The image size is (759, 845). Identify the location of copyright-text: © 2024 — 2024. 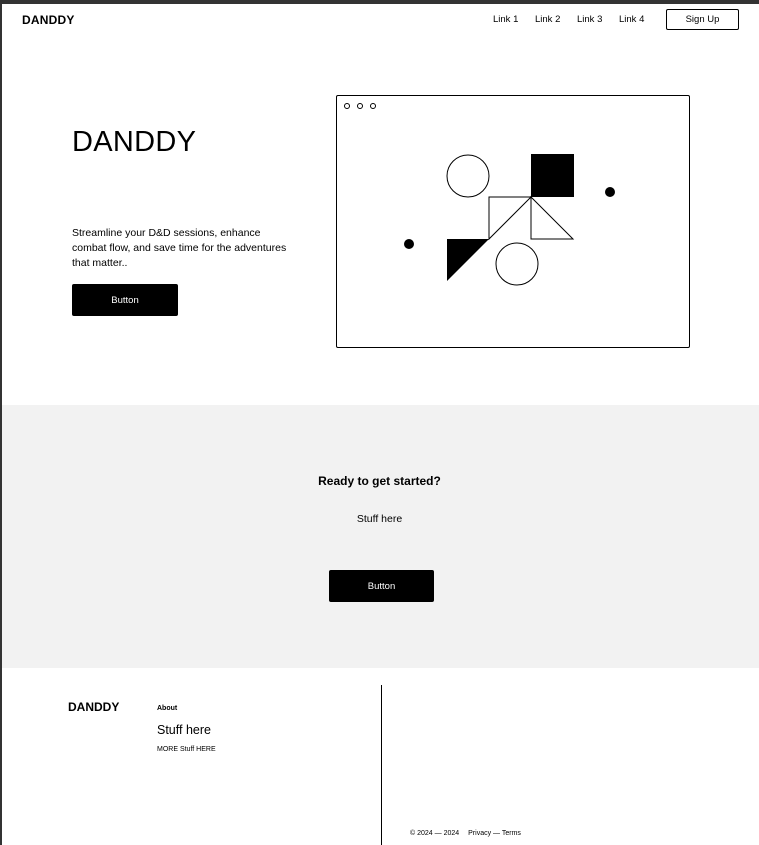
(435, 833).